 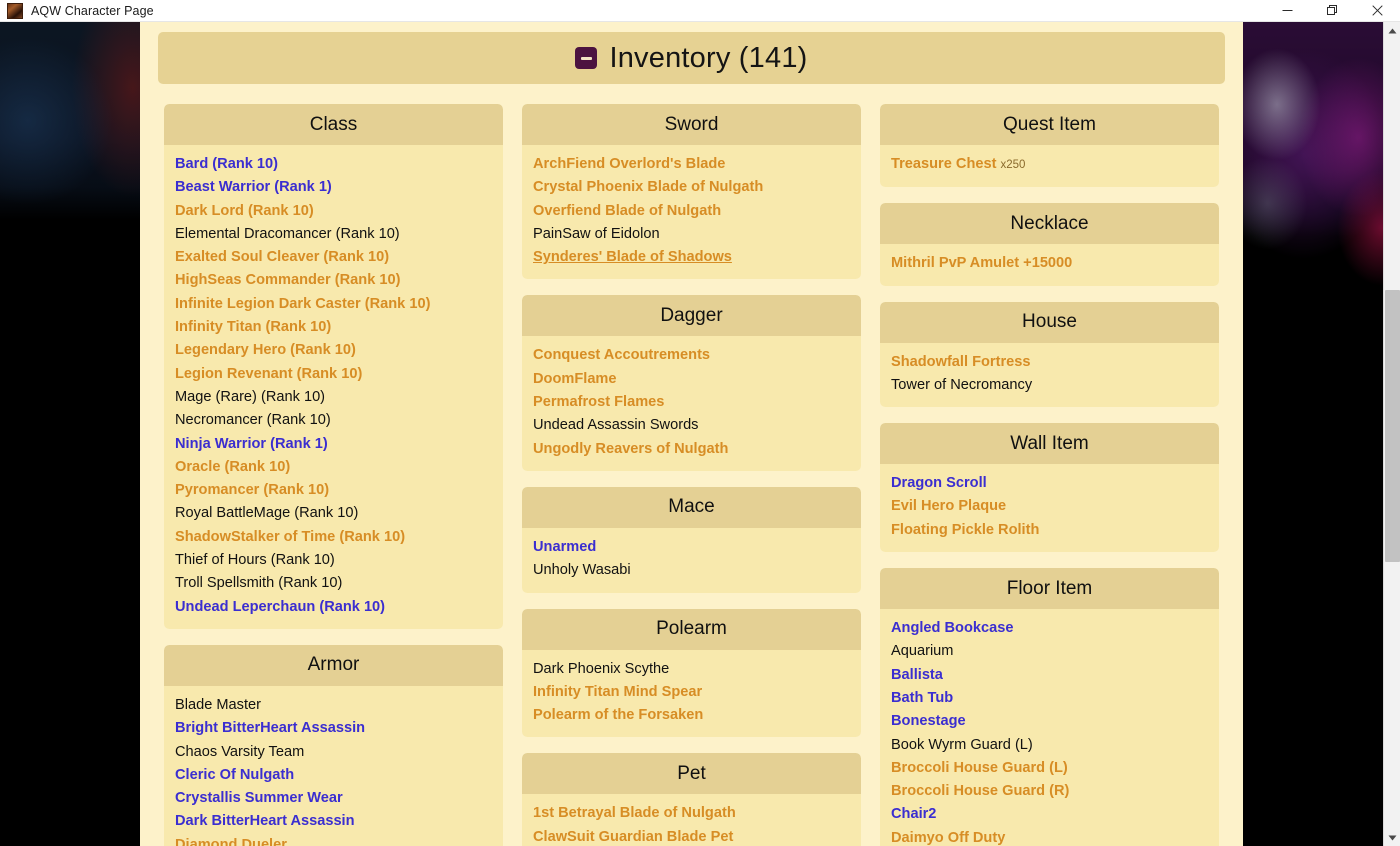 What do you see at coordinates (1049, 768) in the screenshot?
I see `inventory-item: Broccoli House Guard (L)` at bounding box center [1049, 768].